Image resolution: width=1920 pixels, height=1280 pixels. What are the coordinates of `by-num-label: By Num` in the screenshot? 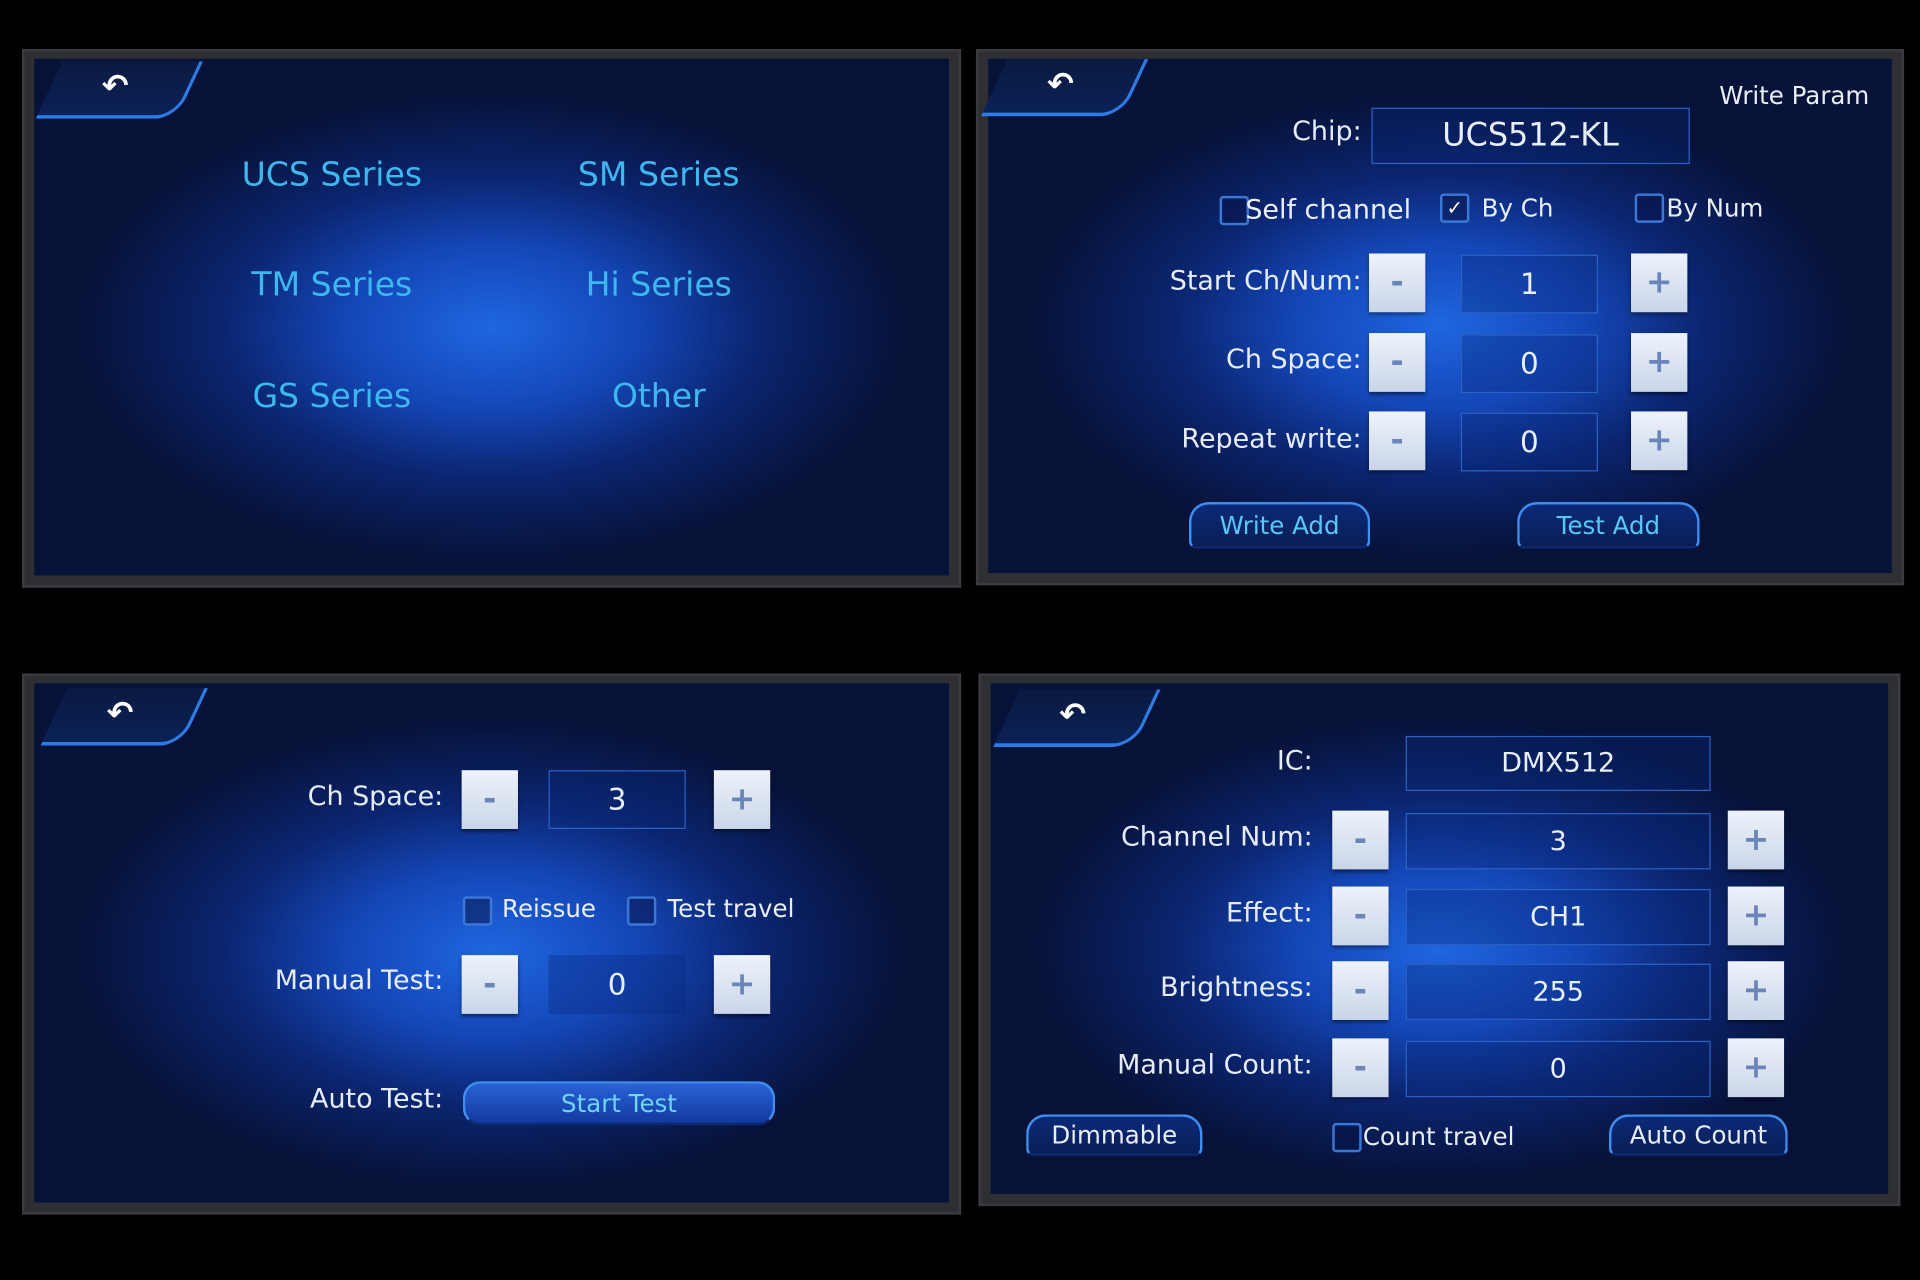 It's located at (1715, 208).